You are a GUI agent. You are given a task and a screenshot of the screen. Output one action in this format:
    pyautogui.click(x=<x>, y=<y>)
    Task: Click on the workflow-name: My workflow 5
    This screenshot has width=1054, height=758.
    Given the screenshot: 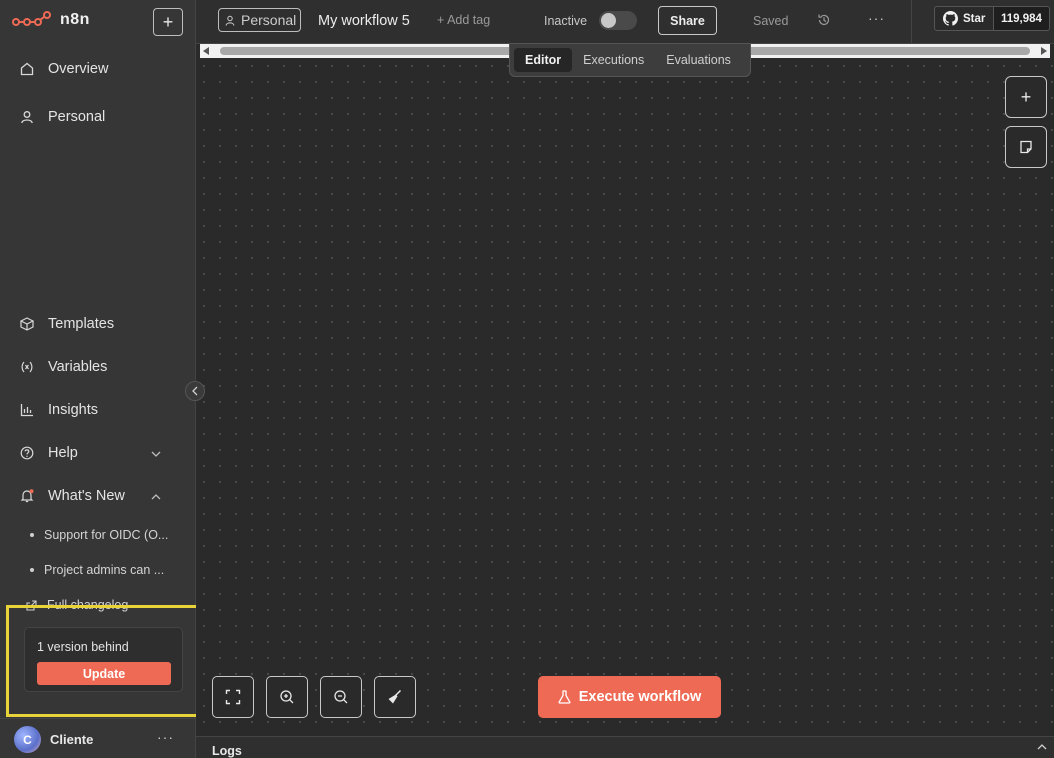 What is the action you would take?
    pyautogui.click(x=364, y=21)
    